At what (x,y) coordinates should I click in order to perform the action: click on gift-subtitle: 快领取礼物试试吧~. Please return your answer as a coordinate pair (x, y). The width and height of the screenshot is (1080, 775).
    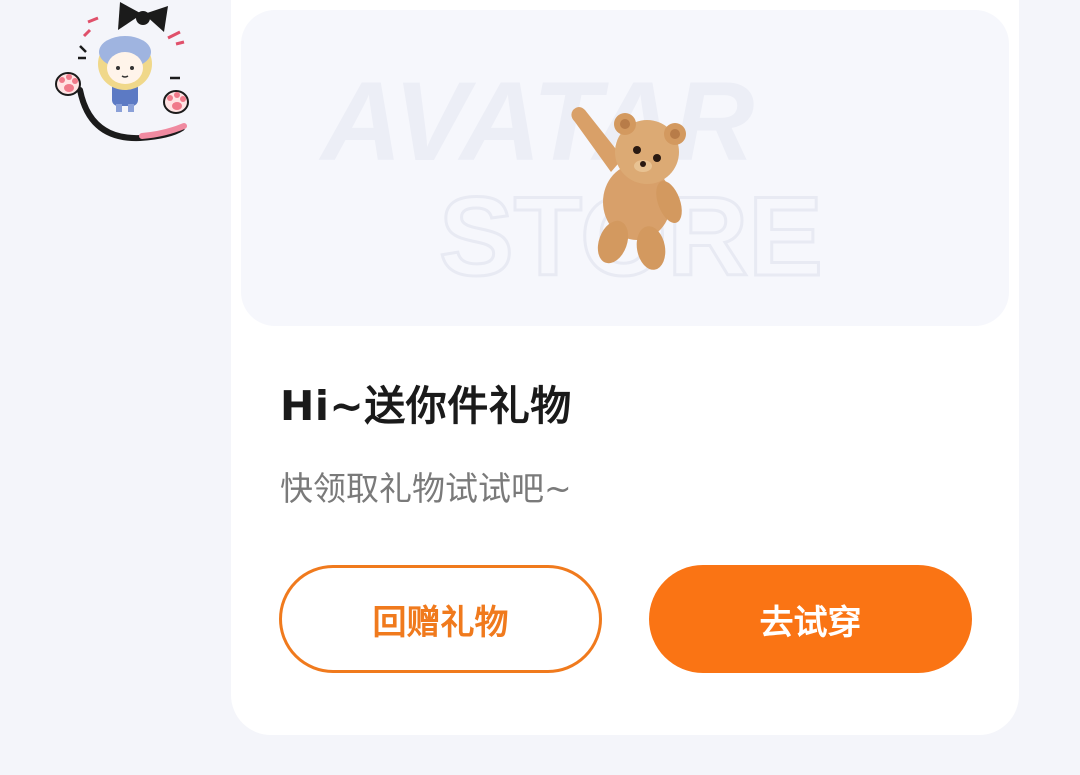
    Looking at the image, I should click on (426, 488).